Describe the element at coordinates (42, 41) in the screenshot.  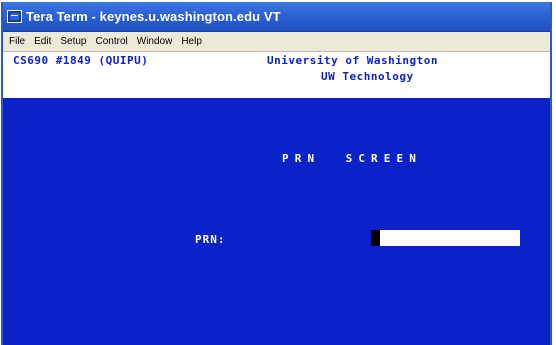
I see `menu-edit: Edit` at that location.